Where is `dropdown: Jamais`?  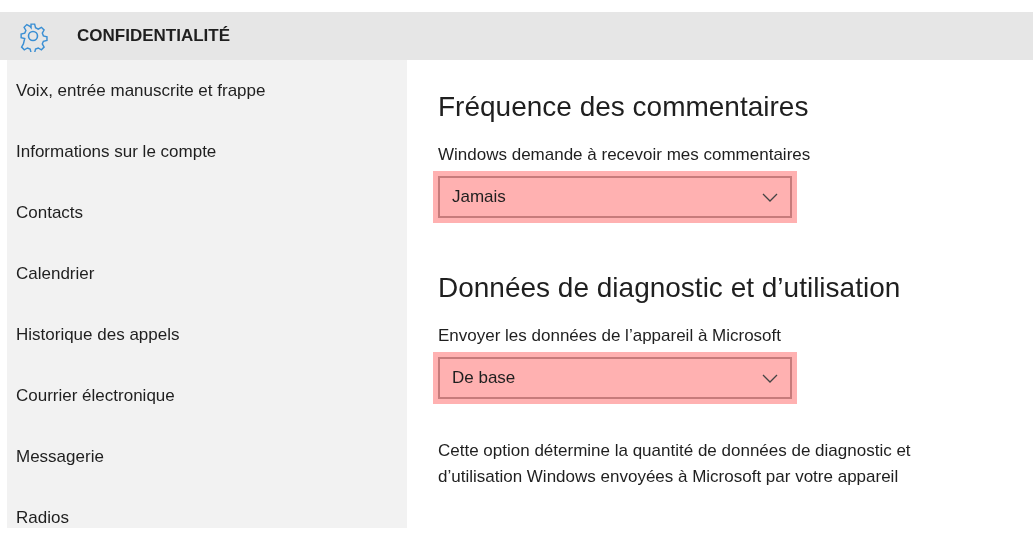
dropdown: Jamais is located at coordinates (615, 197).